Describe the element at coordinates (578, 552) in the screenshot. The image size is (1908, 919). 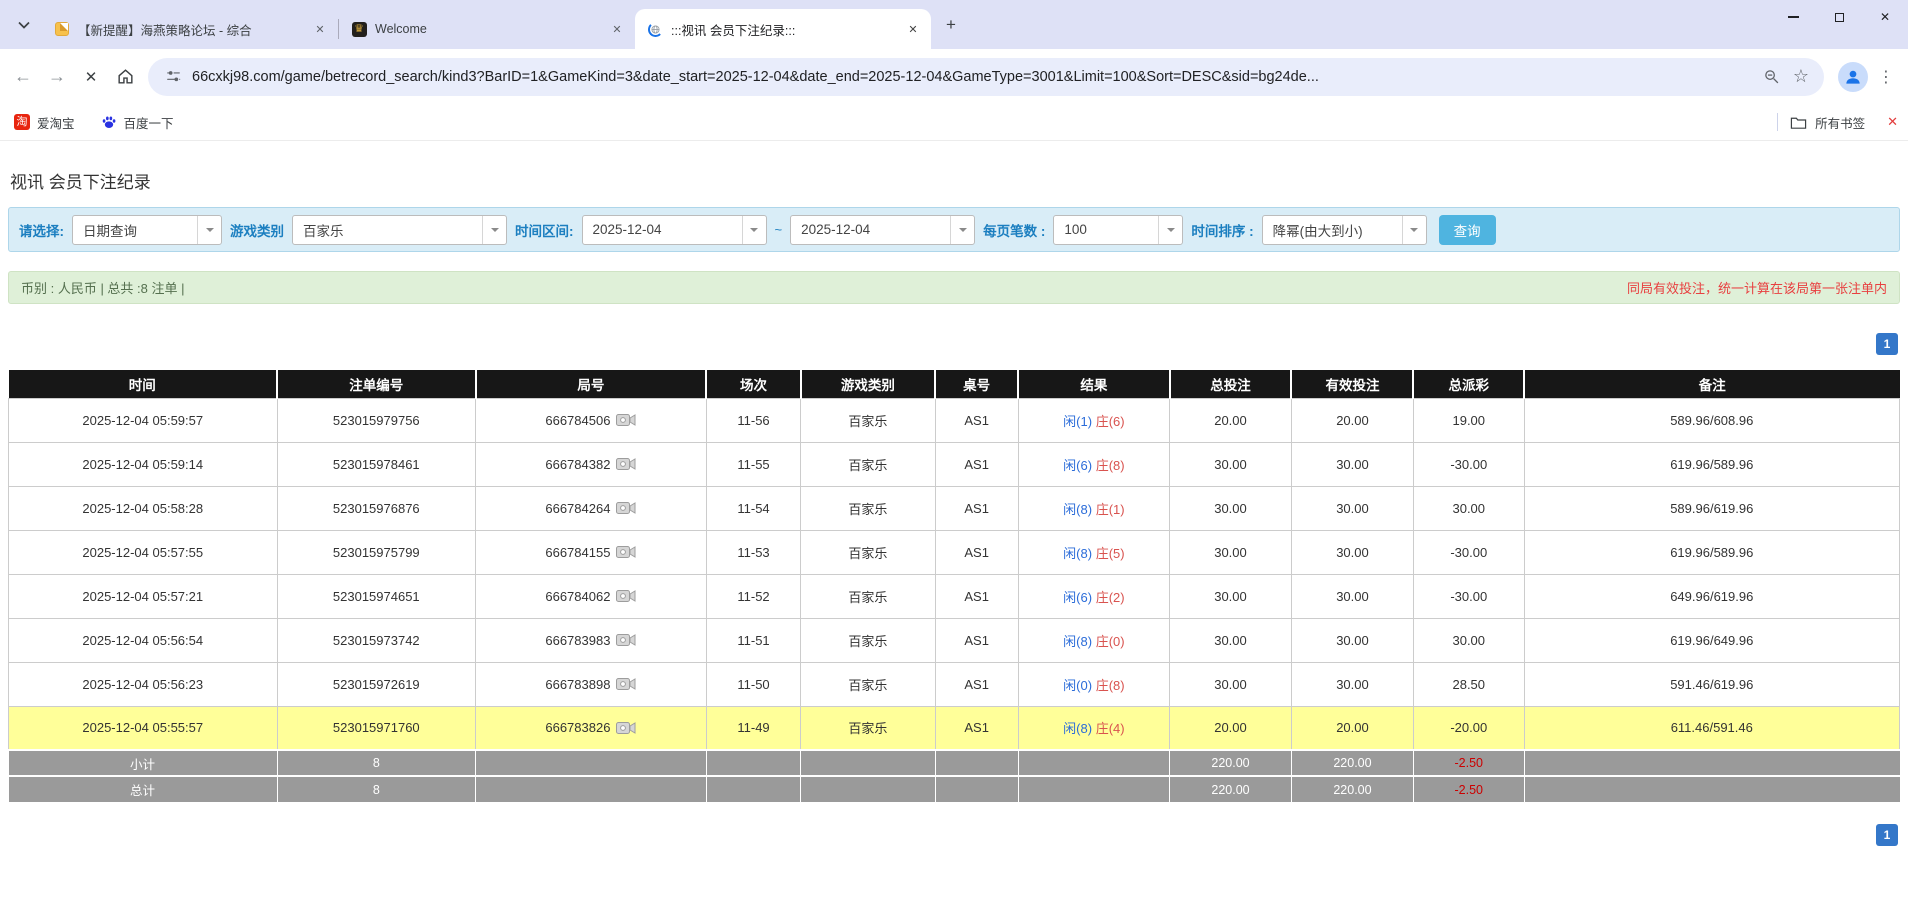
I see `round-number: 666784155` at that location.